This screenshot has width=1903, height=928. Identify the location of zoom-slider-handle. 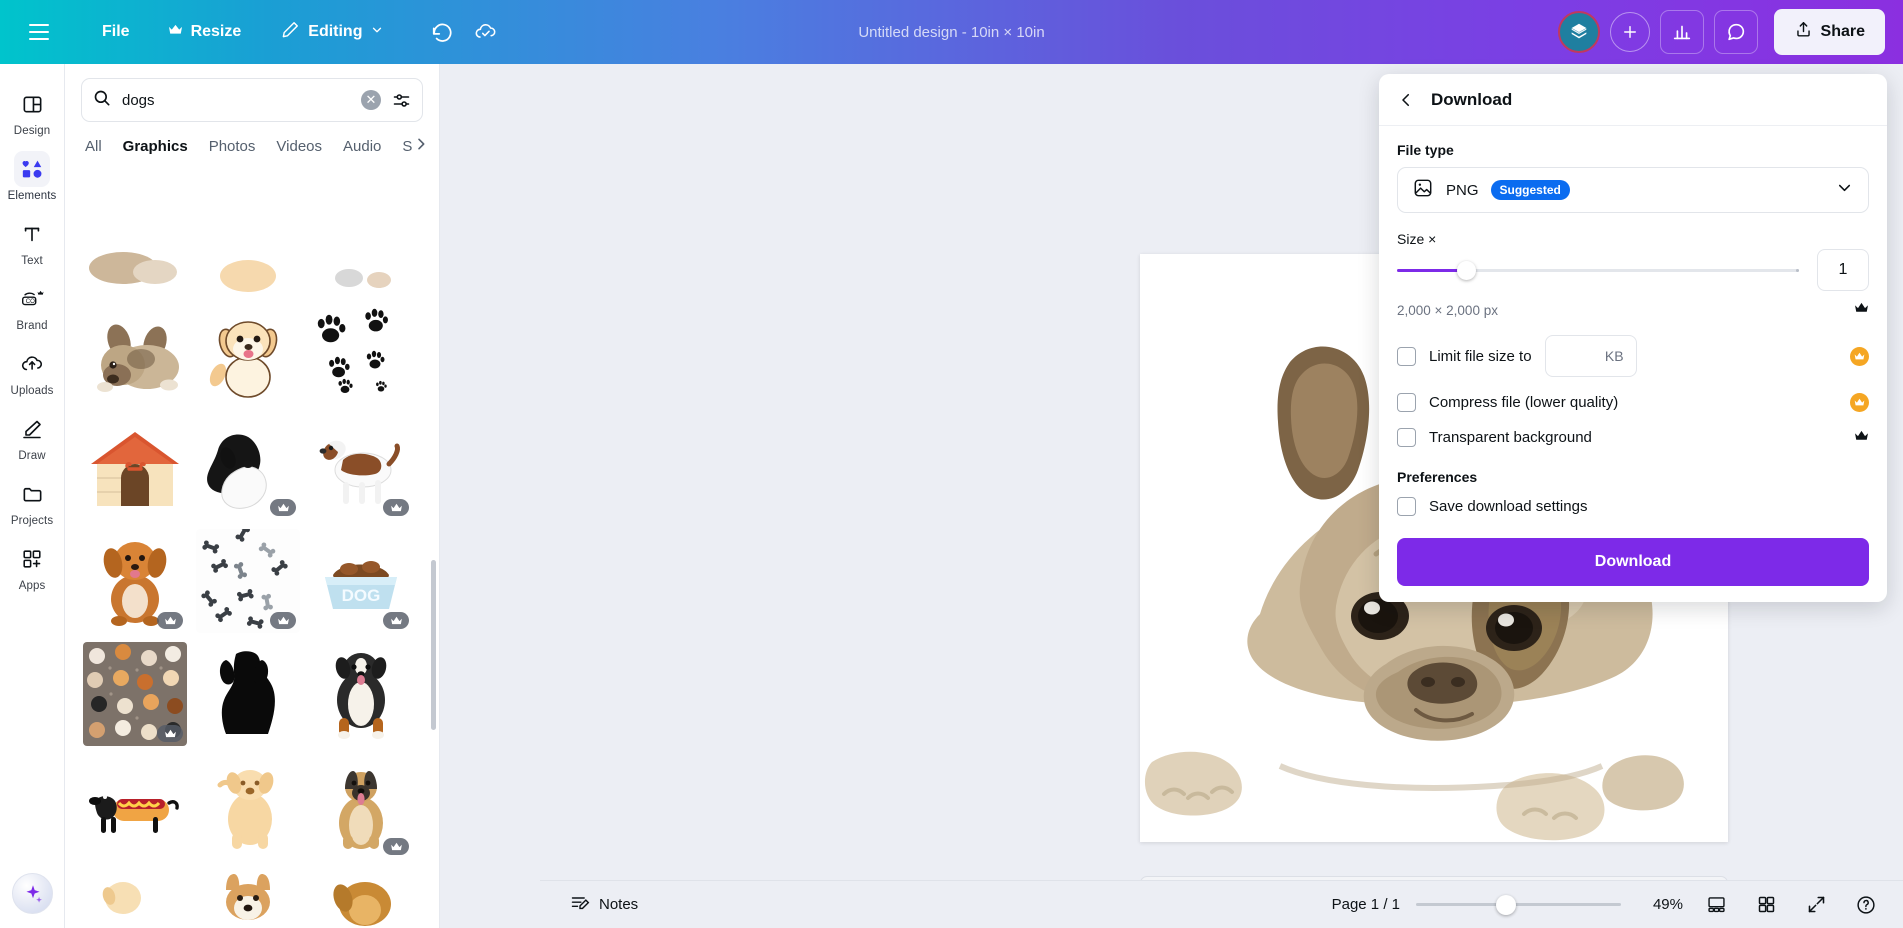
(1506, 904).